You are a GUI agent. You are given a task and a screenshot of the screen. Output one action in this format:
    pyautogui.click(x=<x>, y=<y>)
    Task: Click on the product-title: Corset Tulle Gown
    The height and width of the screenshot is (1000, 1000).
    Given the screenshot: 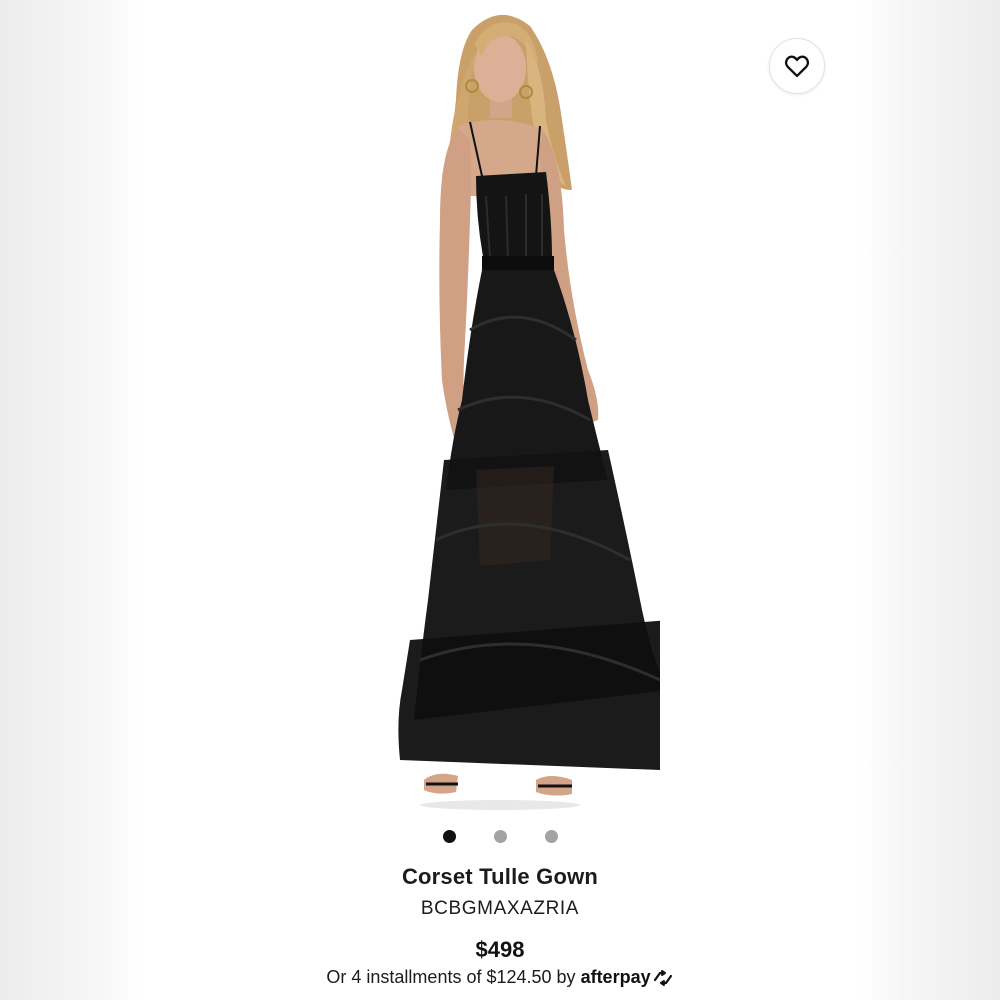 What is the action you would take?
    pyautogui.click(x=500, y=876)
    